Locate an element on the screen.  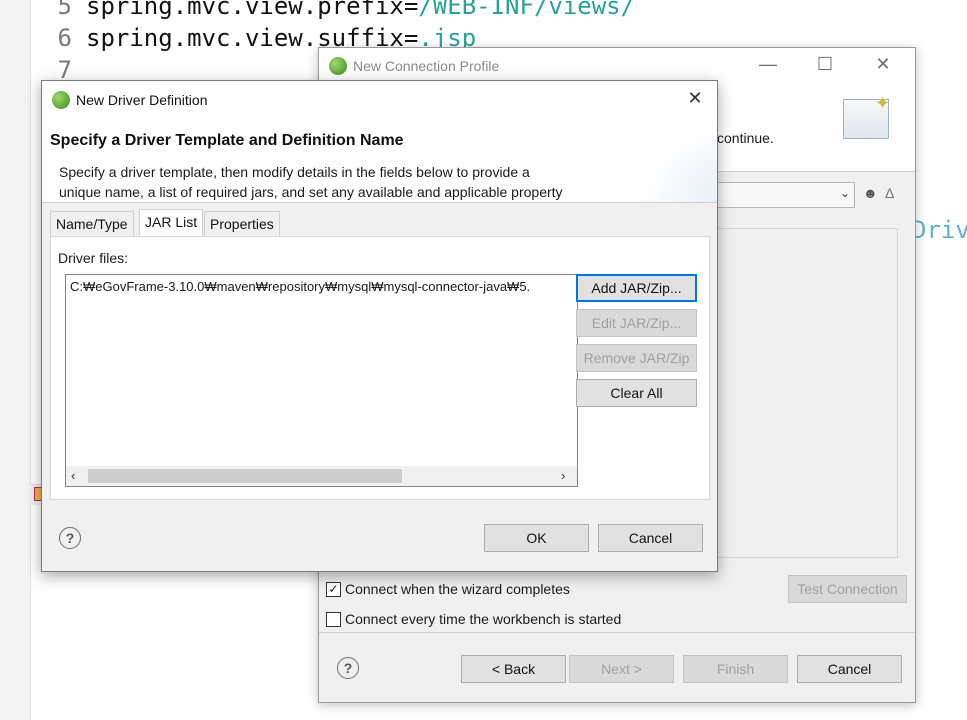
test-connection-button: Test Connection is located at coordinates (847, 589).